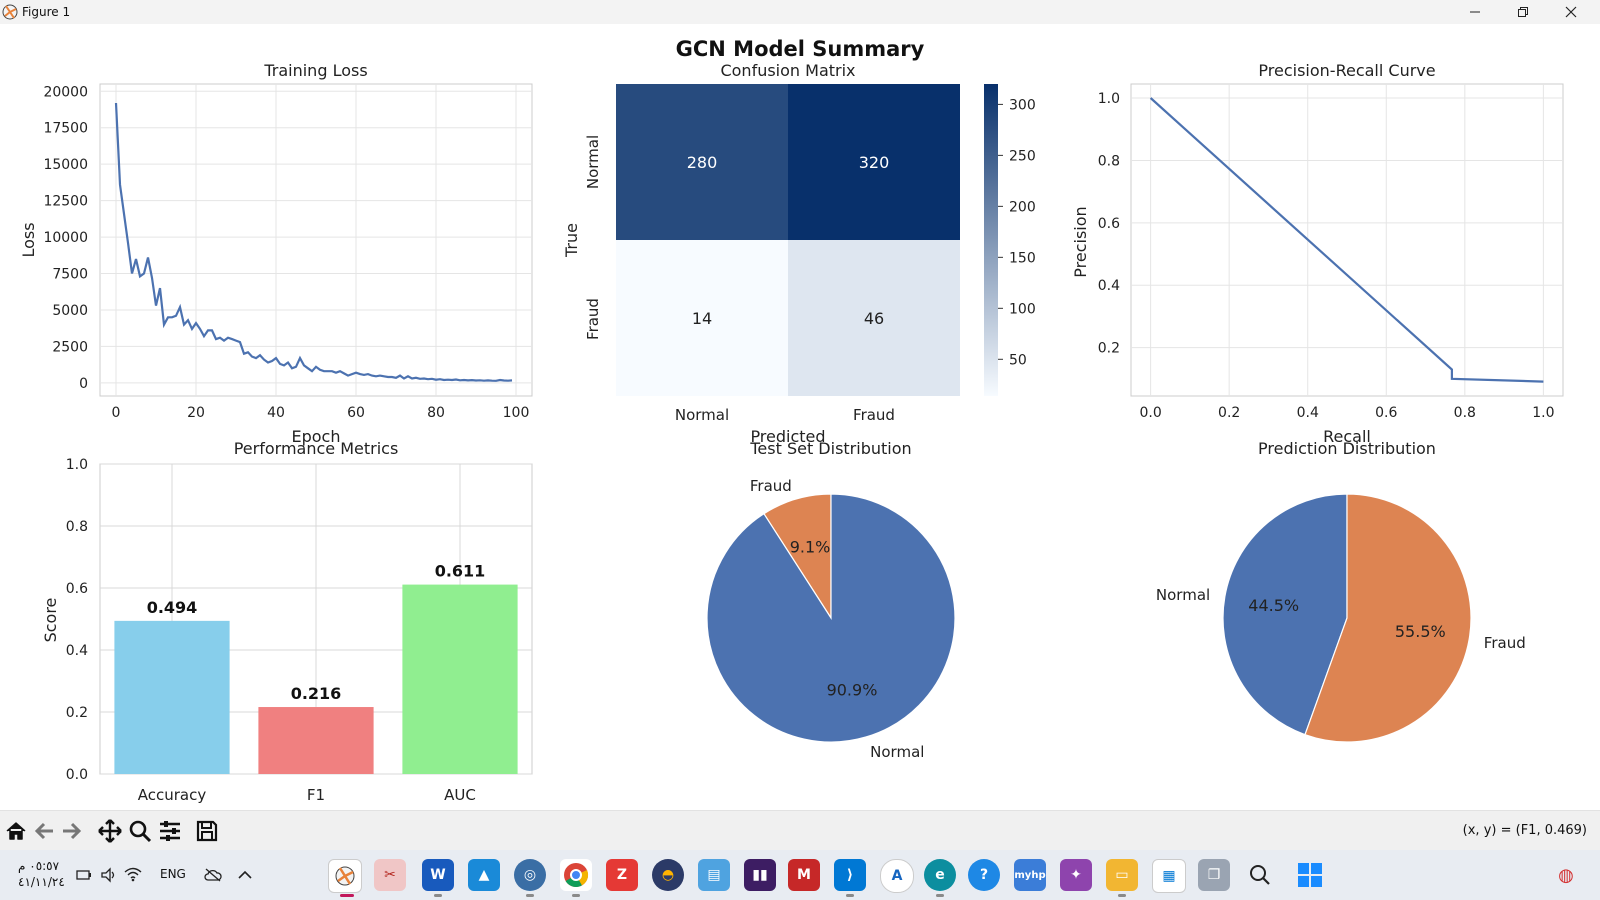 Image resolution: width=1600 pixels, height=900 pixels. I want to click on pie-label: Normal, so click(897, 752).